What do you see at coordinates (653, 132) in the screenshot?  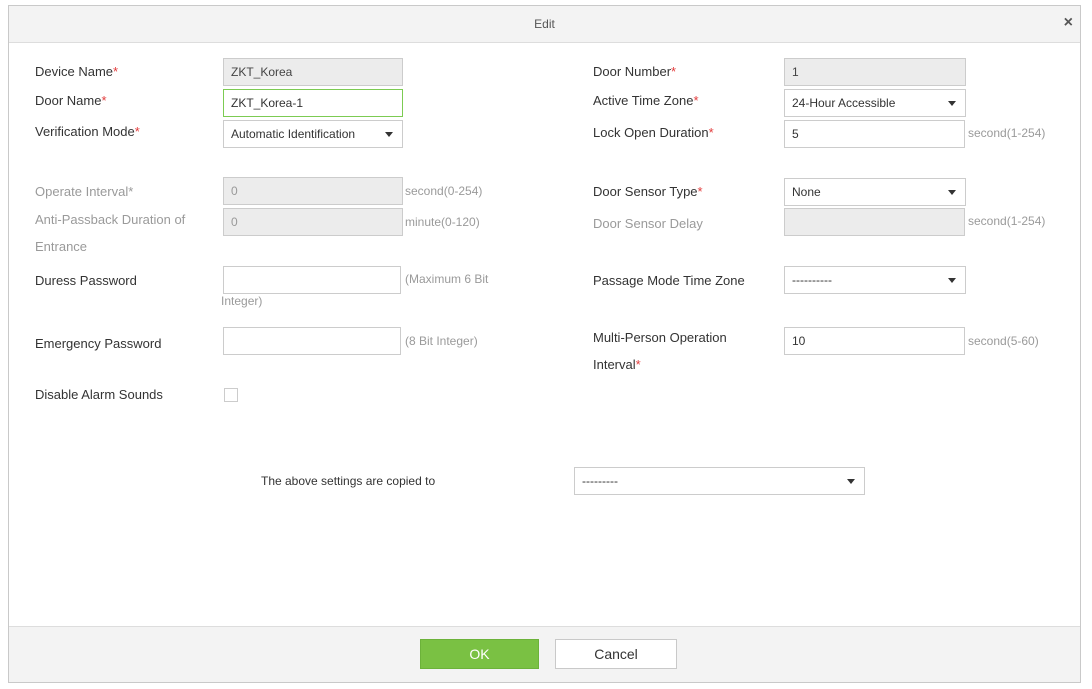 I see `lock-open-duration-label: Lock Open Duration*` at bounding box center [653, 132].